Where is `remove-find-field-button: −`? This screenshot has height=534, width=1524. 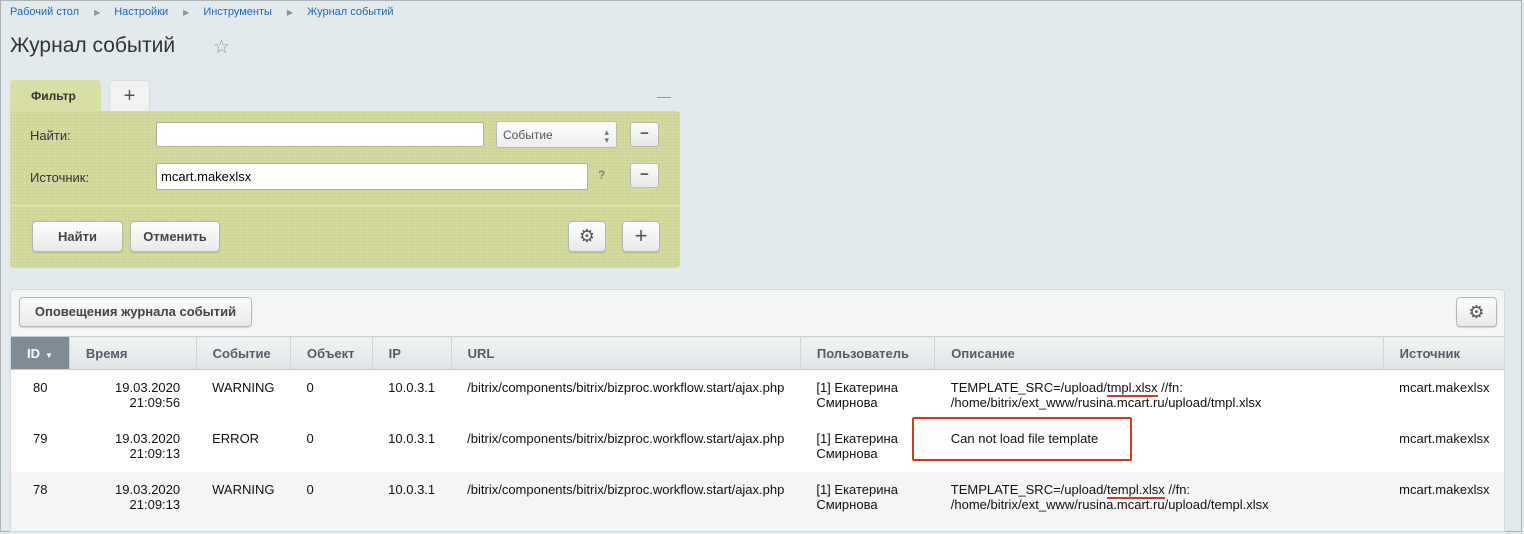
remove-find-field-button: − is located at coordinates (644, 134).